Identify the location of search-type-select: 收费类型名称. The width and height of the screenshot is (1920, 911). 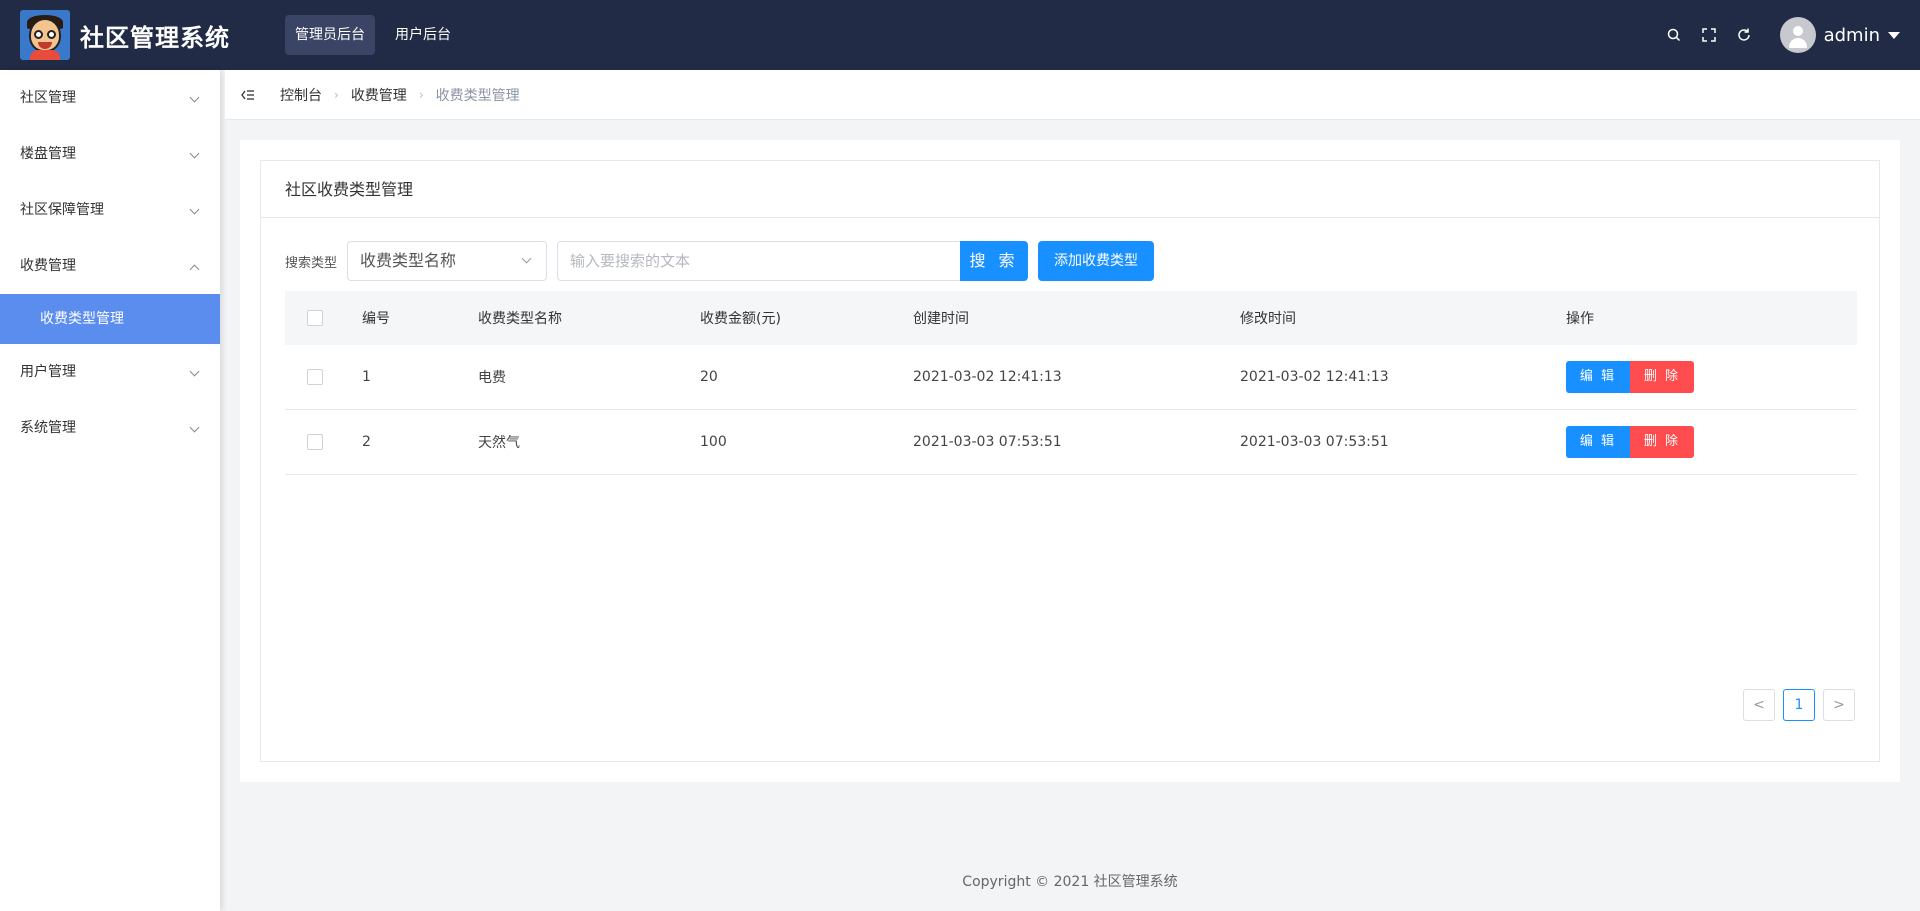
(447, 261).